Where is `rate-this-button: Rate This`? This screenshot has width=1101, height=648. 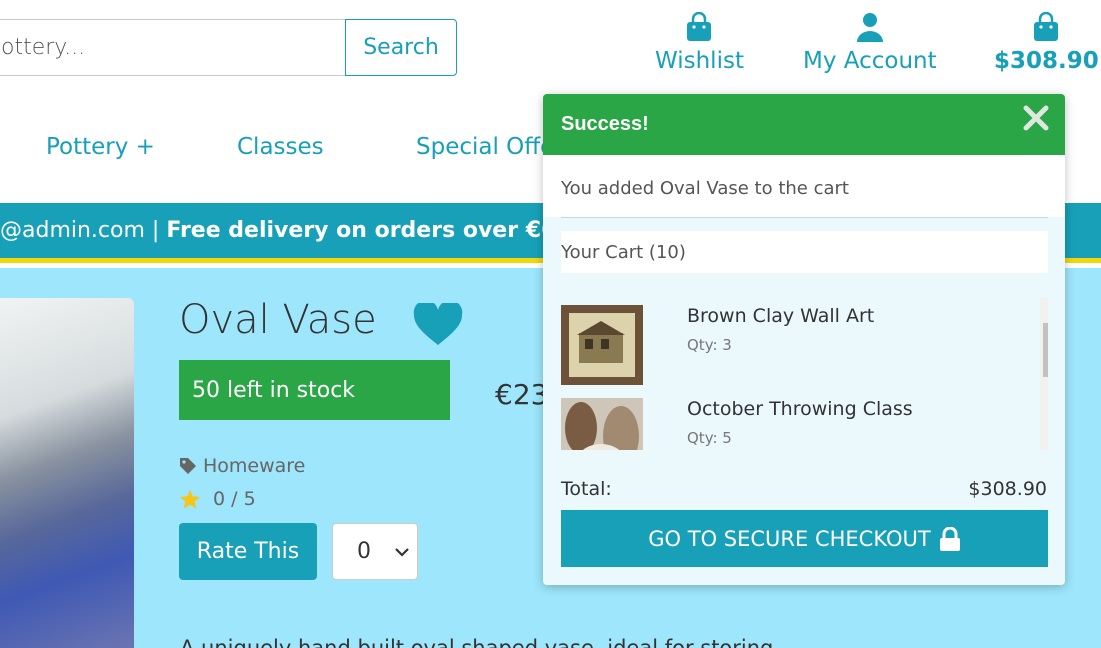
rate-this-button: Rate This is located at coordinates (248, 551).